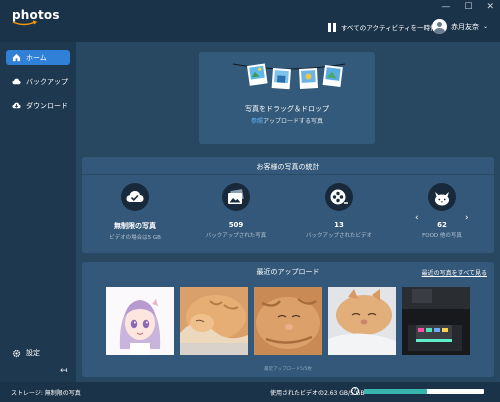 This screenshot has width=500, height=402. I want to click on stat-videos: 13 バックアップされたビデオ, so click(339, 211).